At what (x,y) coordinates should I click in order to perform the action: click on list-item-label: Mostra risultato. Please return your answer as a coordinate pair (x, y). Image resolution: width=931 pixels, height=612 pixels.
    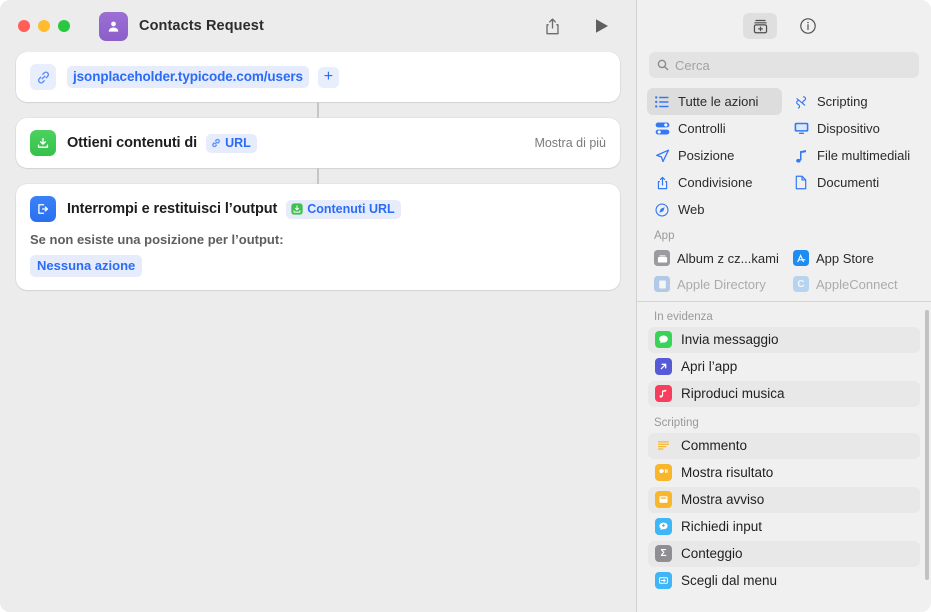
    Looking at the image, I should click on (727, 472).